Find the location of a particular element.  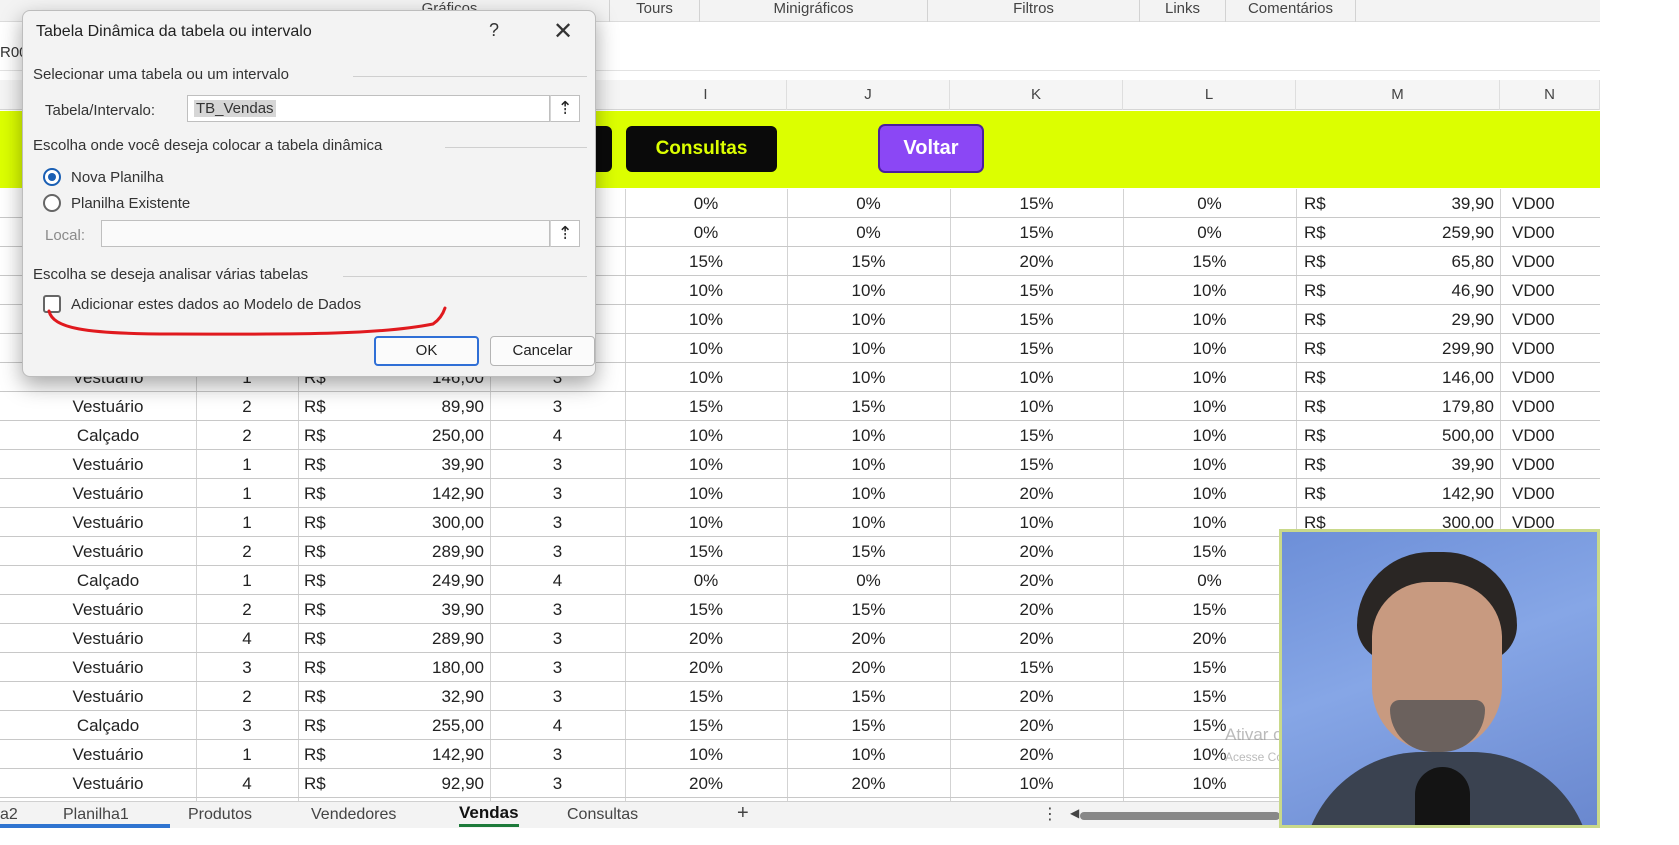

cell-col-l: 15% is located at coordinates (1209, 609).